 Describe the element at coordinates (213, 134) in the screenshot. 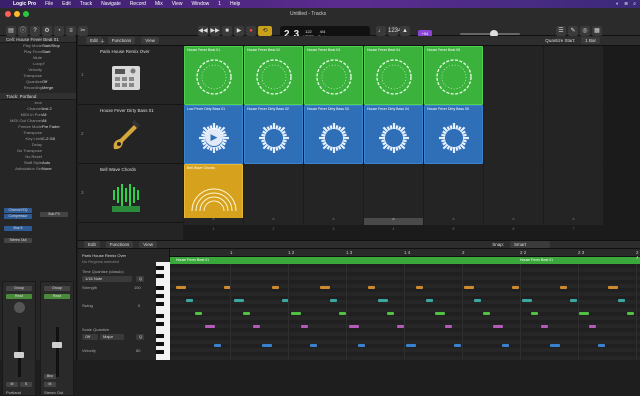

I see `pattern-cell: Low Fever Dirty Bass 01 ▶` at that location.